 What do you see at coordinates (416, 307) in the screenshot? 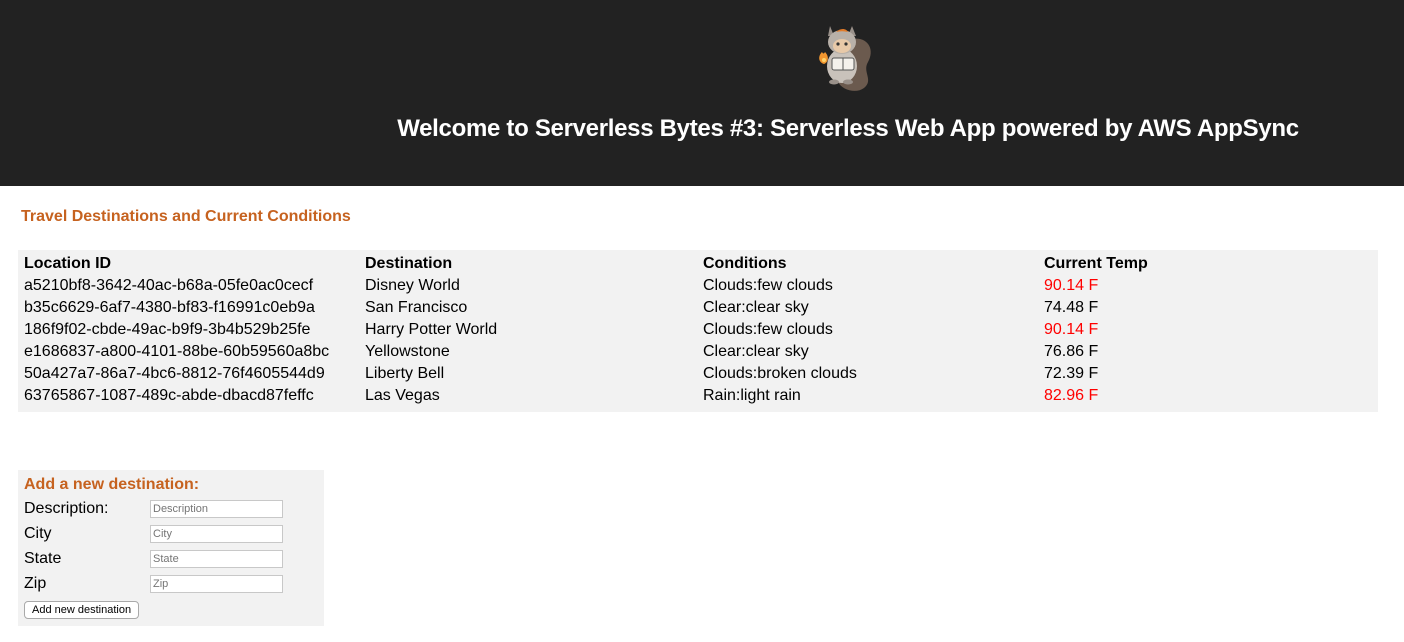
I see `destination-cell: San Francisco` at bounding box center [416, 307].